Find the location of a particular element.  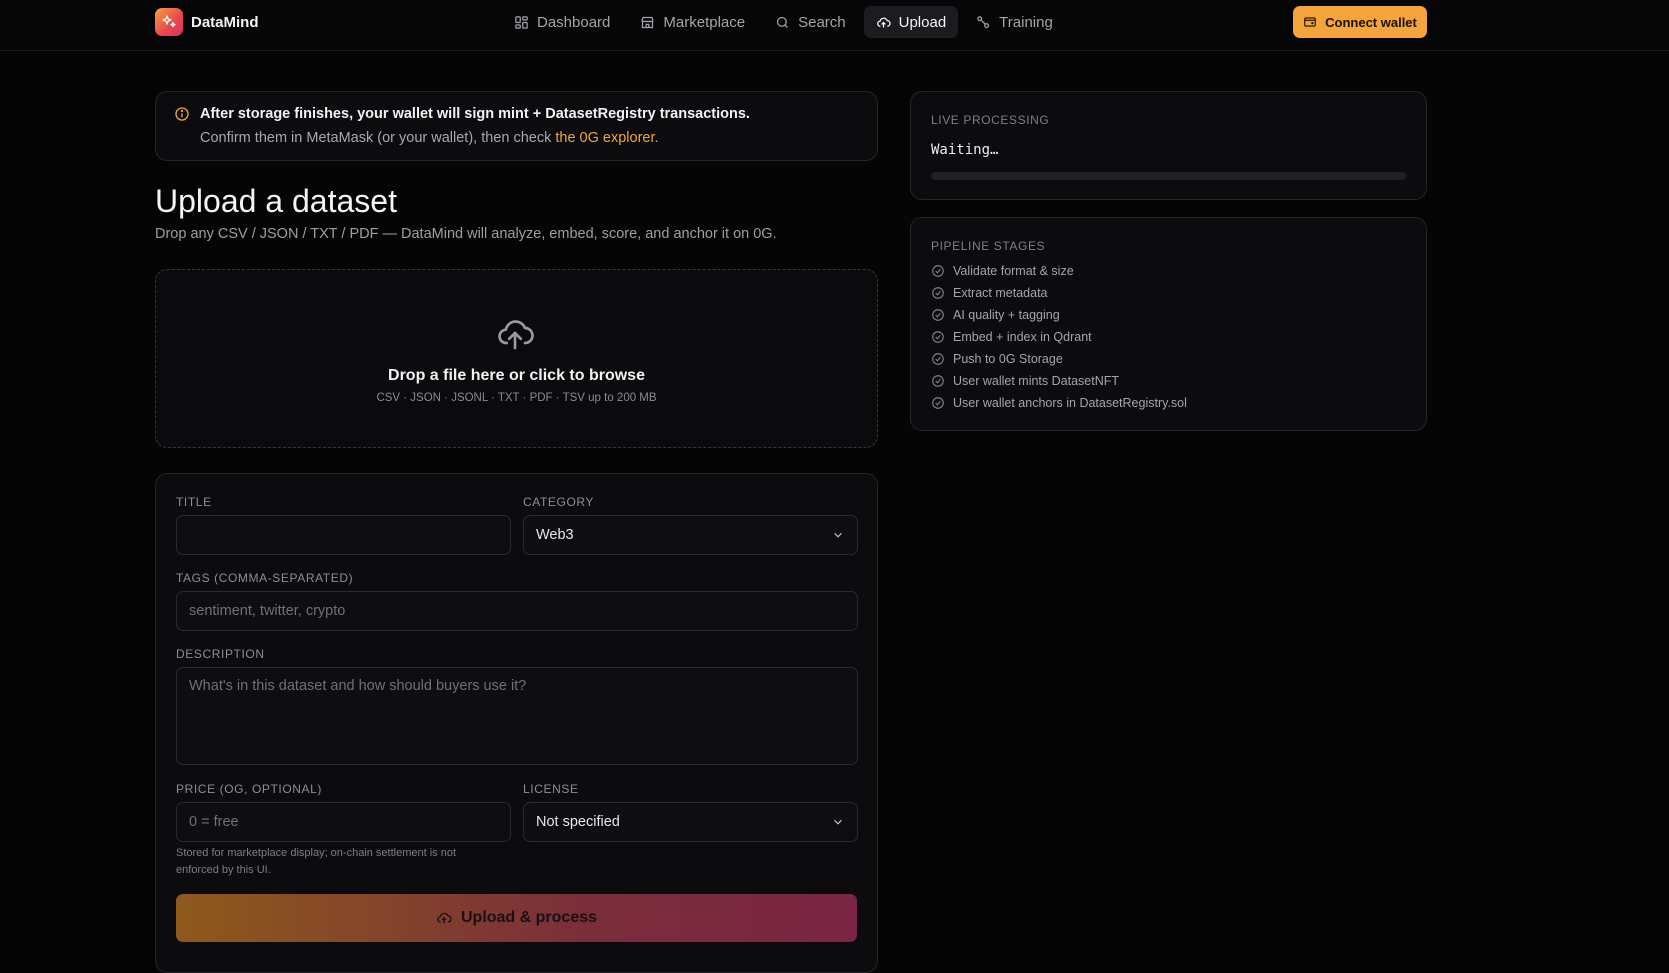

nav-training-label: Training is located at coordinates (1026, 22).